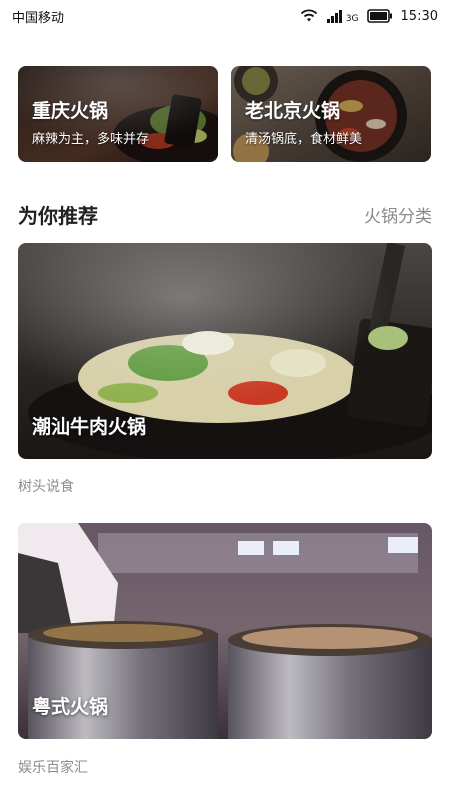  What do you see at coordinates (334, 16) in the screenshot?
I see `signal-icon` at bounding box center [334, 16].